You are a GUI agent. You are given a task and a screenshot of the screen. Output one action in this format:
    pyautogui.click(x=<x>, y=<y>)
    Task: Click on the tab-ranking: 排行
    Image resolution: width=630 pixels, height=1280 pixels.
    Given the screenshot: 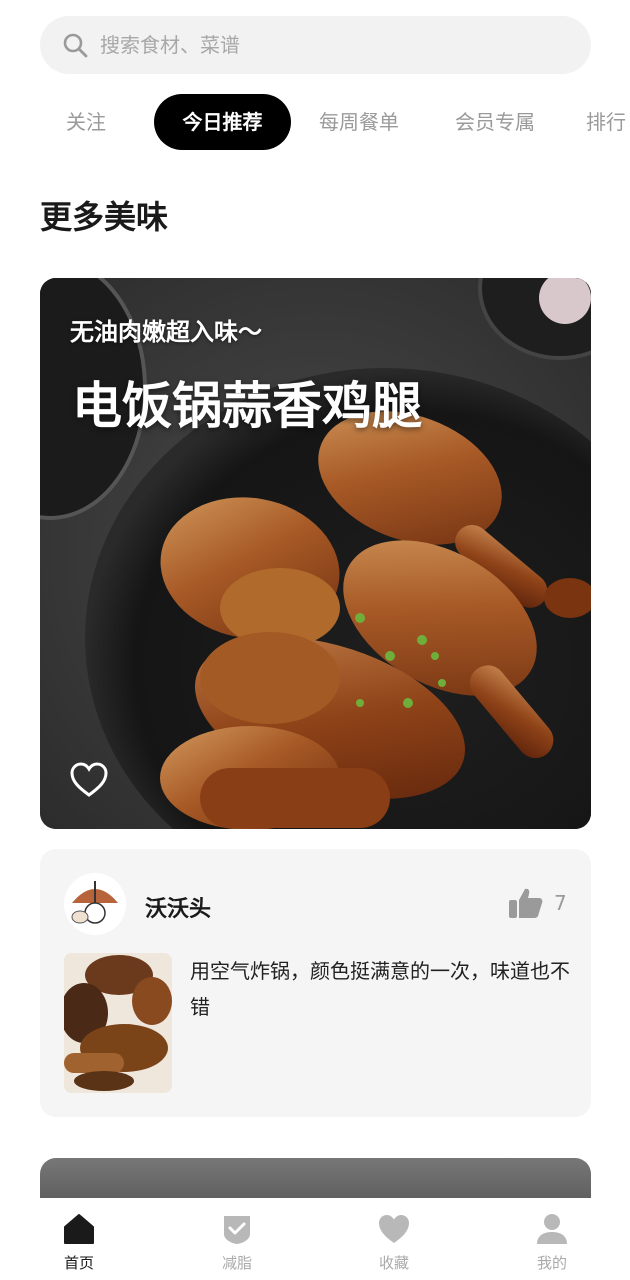 What is the action you would take?
    pyautogui.click(x=608, y=122)
    